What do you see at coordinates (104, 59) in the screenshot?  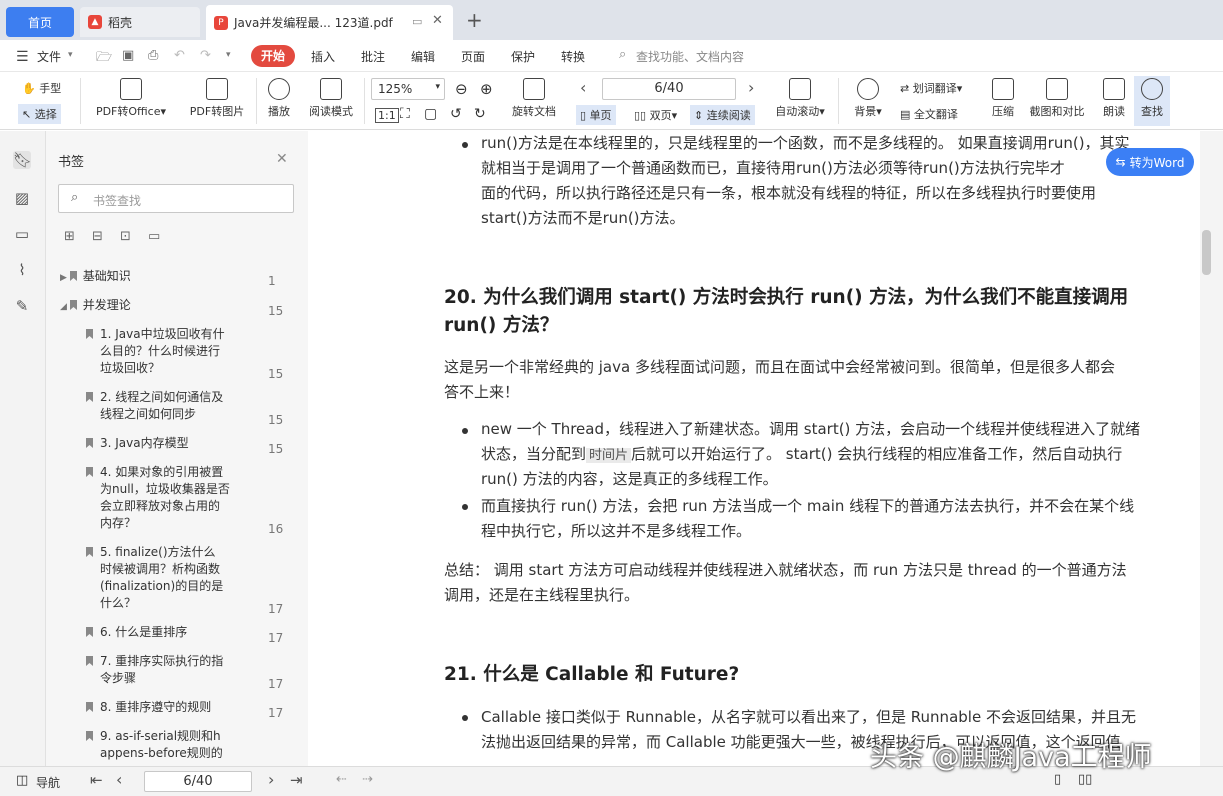 I see `open-folder-icon: 🗁` at bounding box center [104, 59].